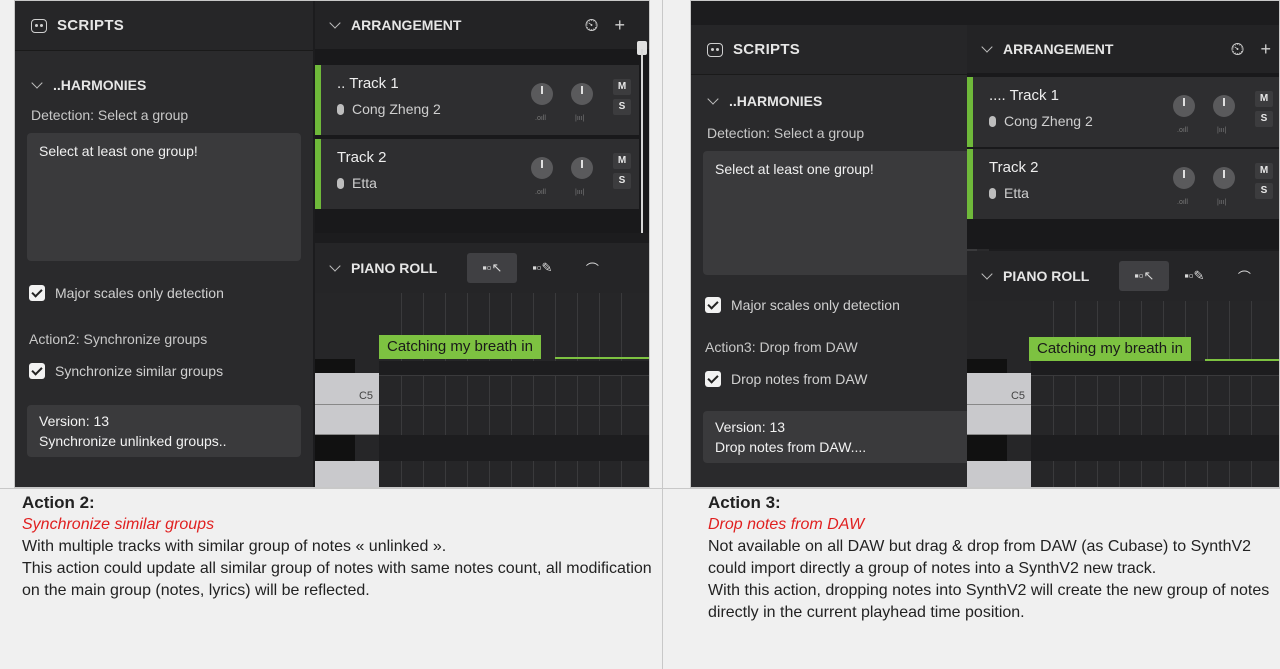  Describe the element at coordinates (118, 339) in the screenshot. I see `action-label: Action2: Synchronize groups` at that location.